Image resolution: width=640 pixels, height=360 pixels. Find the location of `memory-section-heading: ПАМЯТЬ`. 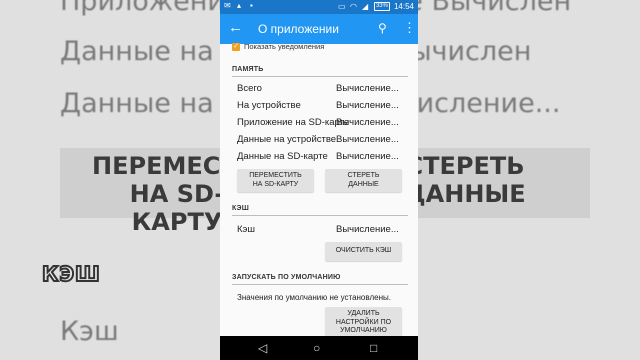

memory-section-heading: ПАМЯТЬ is located at coordinates (248, 69).